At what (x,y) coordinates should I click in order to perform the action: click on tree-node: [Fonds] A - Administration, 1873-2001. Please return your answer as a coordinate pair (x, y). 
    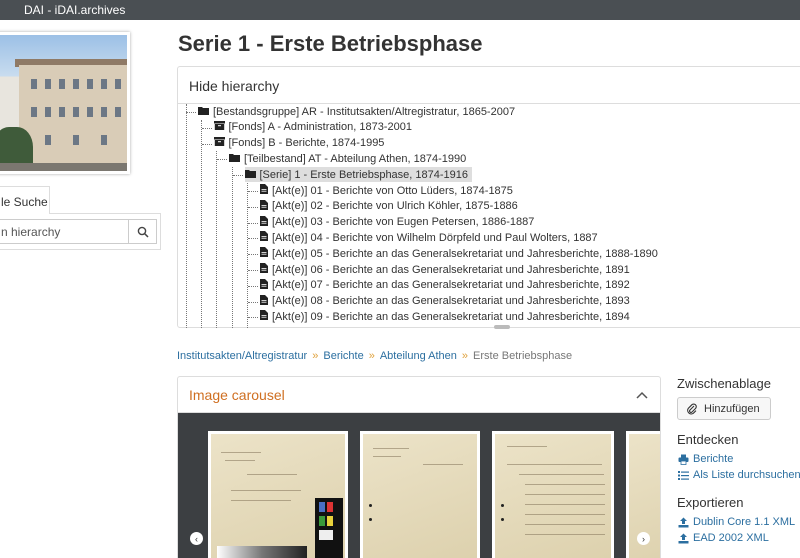
    Looking at the image, I should click on (312, 127).